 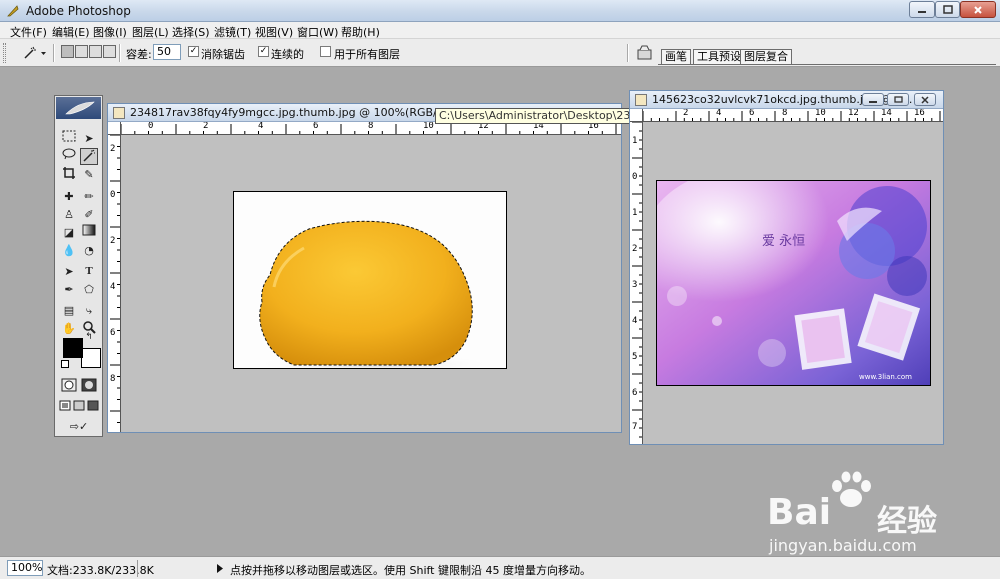 What do you see at coordinates (69, 174) in the screenshot?
I see `crop-tool-icon` at bounding box center [69, 174].